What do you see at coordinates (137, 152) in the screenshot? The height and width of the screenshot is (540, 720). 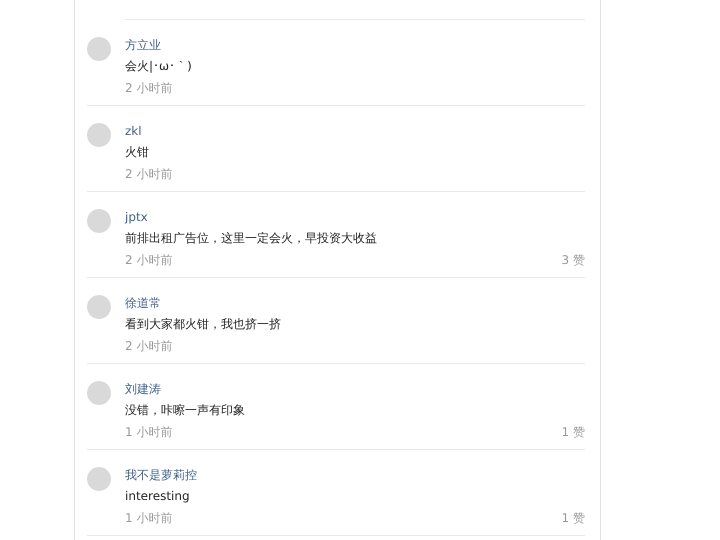 I see `comment-text: 火钳` at bounding box center [137, 152].